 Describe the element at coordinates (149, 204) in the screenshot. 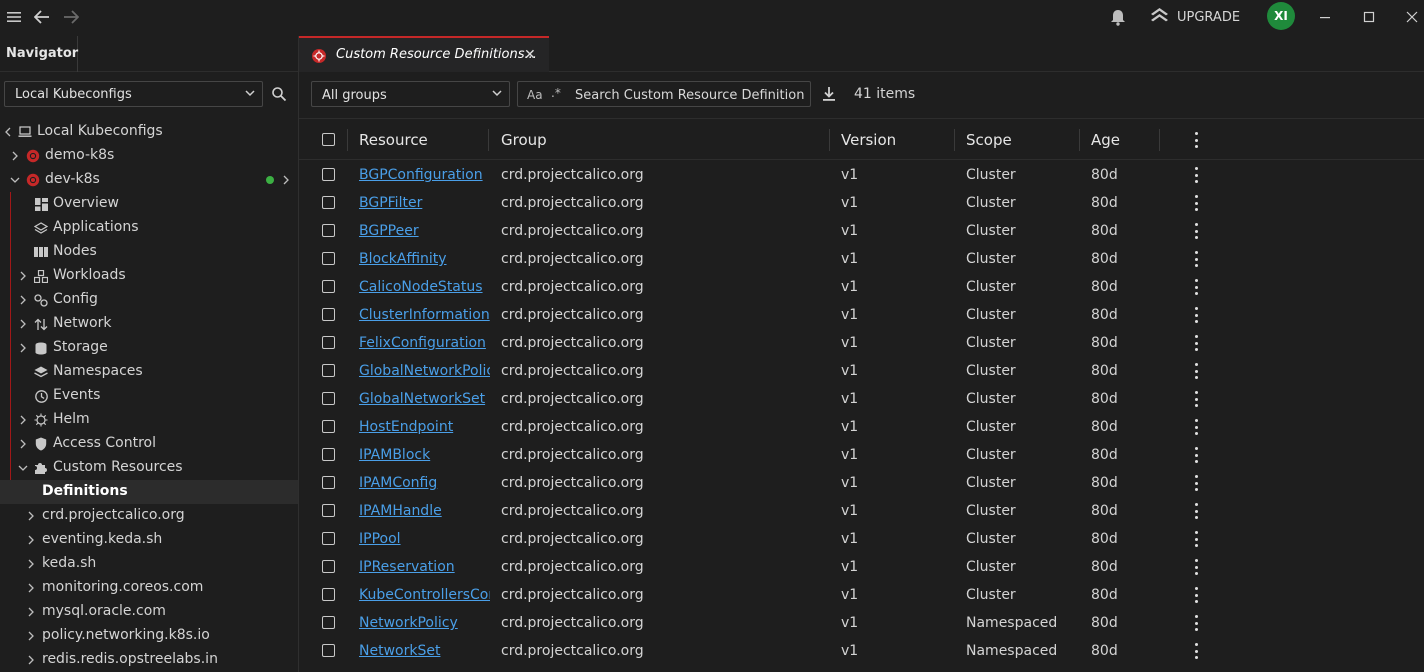

I see `tree-item-overview: Overview` at that location.